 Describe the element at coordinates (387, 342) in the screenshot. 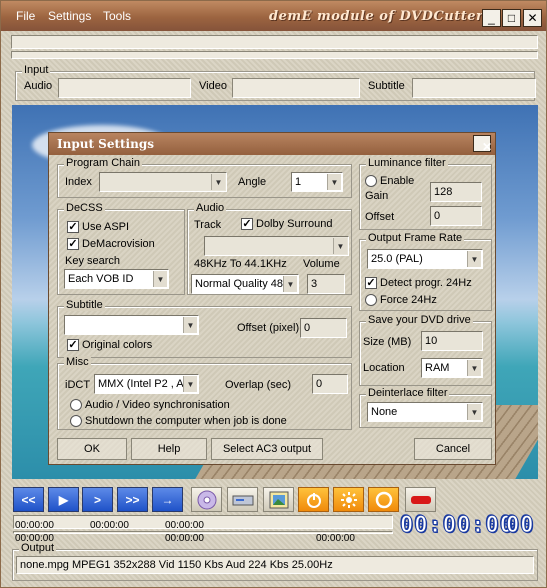

I see `size-label: Size (MB)` at that location.